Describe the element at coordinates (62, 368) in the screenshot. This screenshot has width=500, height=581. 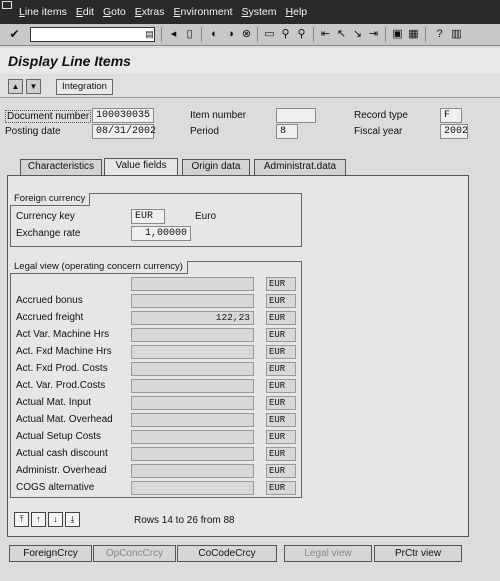
I see `value-field-label: Act. Fxd Prod. Costs` at that location.